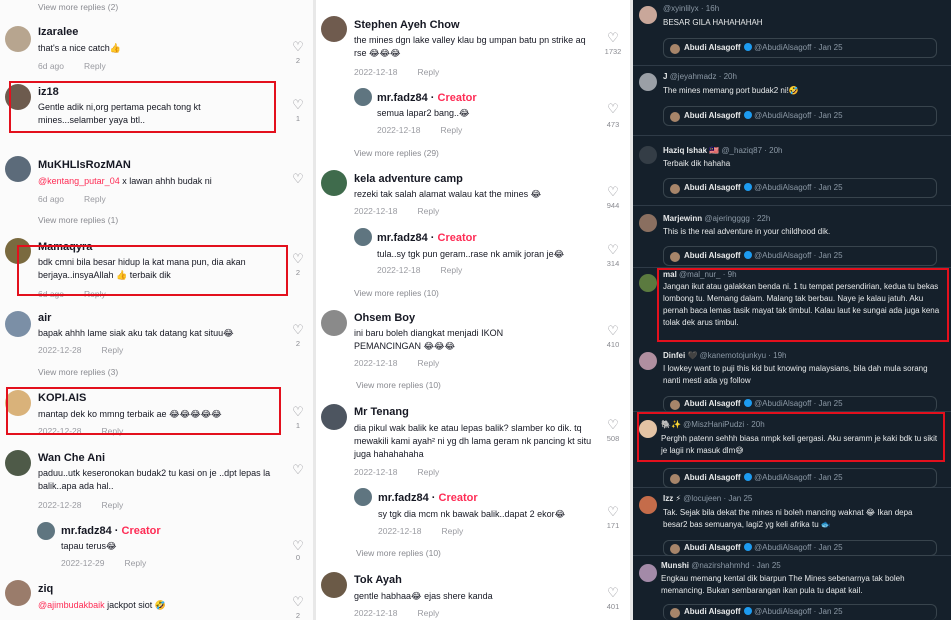 This screenshot has height=620, width=951. Describe the element at coordinates (71, 605) in the screenshot. I see `mention-link: @ajimbudakbaik` at that location.